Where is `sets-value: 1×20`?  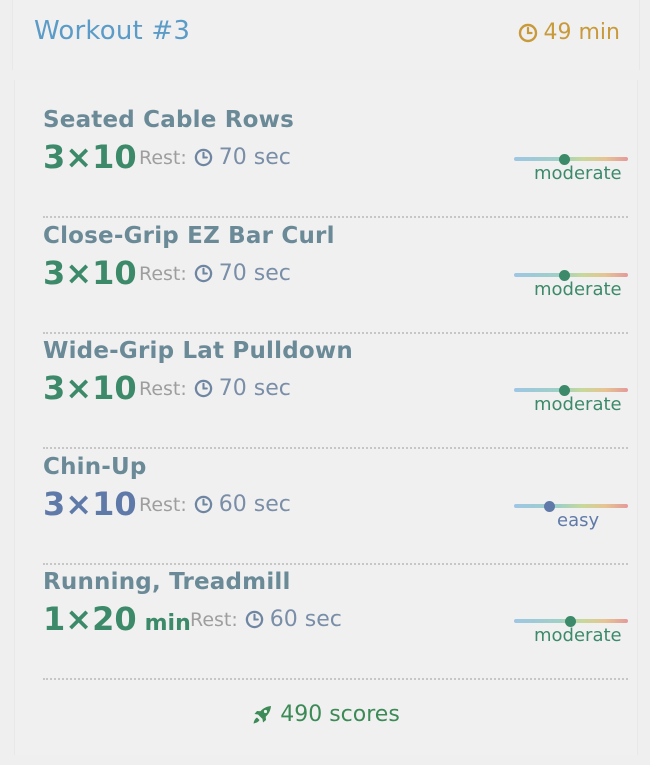 sets-value: 1×20 is located at coordinates (90, 619).